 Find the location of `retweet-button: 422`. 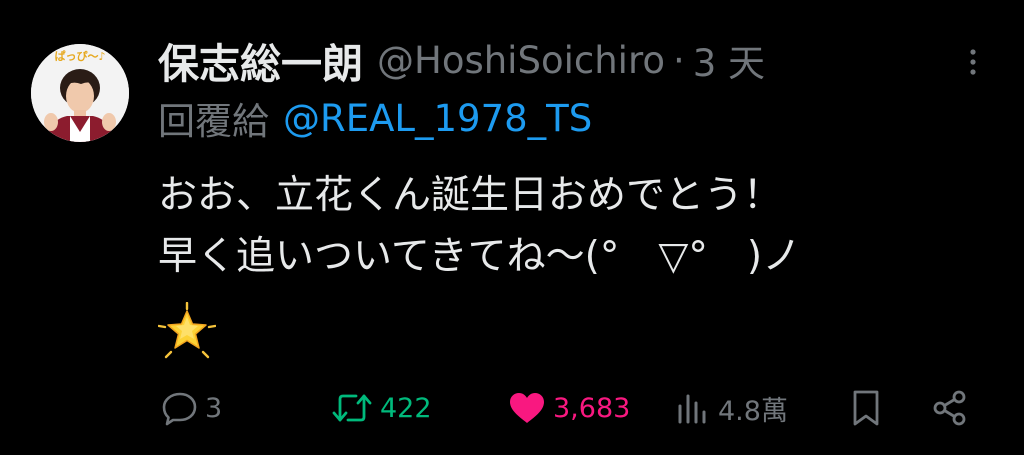

retweet-button: 422 is located at coordinates (381, 408).